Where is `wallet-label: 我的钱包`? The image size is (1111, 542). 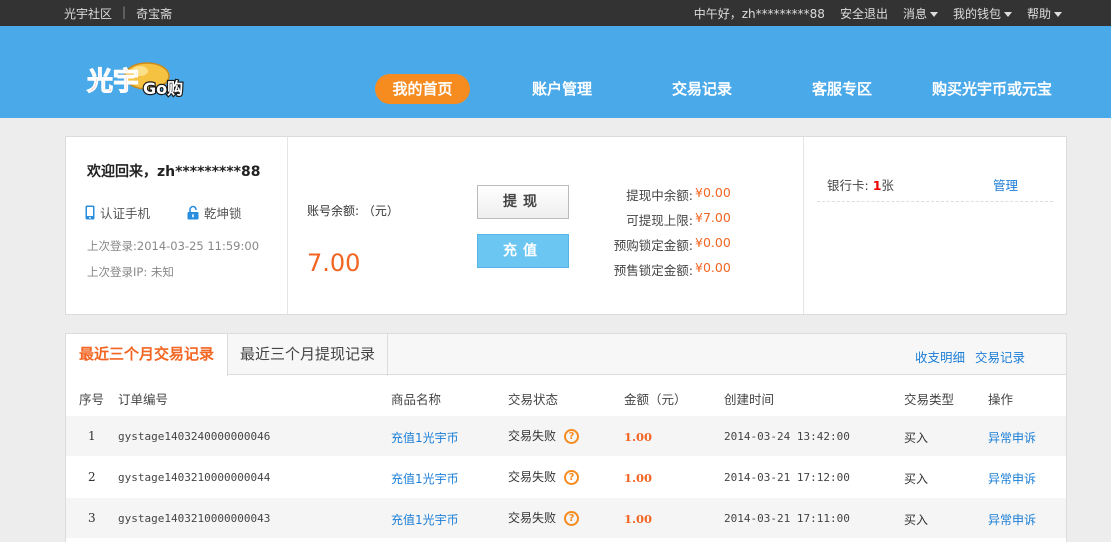
wallet-label: 我的钱包 is located at coordinates (976, 14).